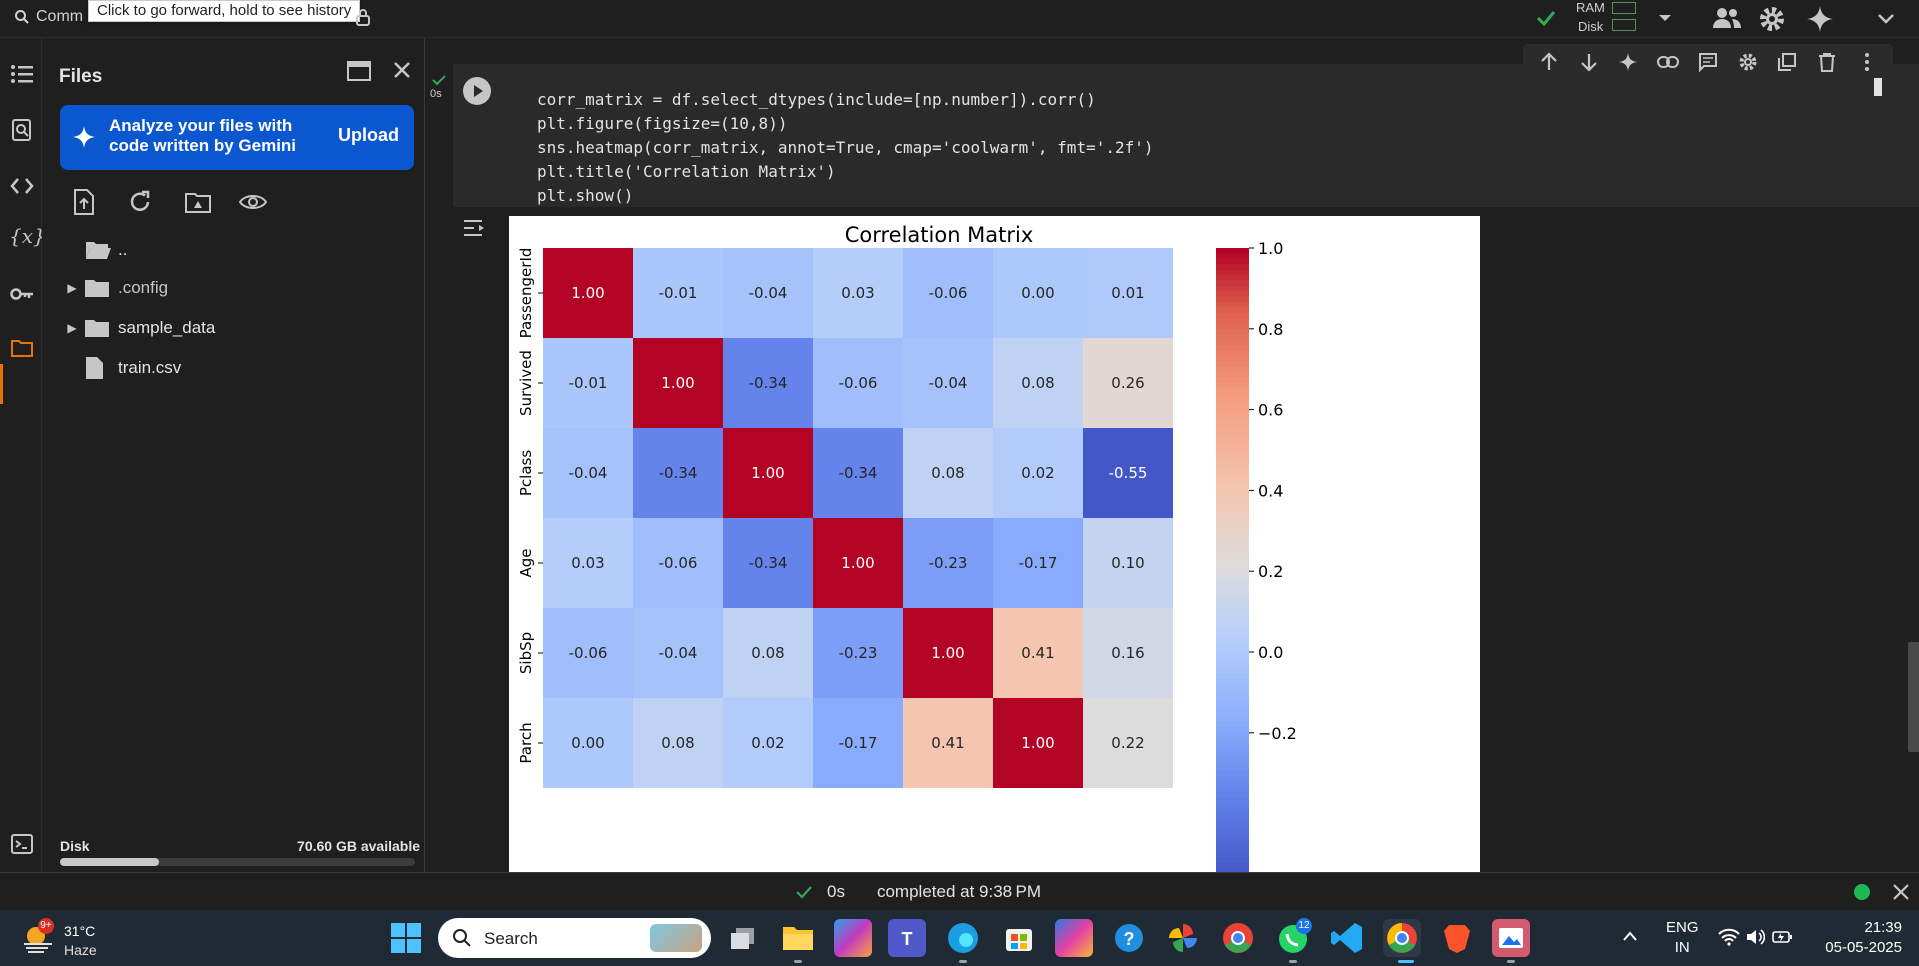  What do you see at coordinates (439, 80) in the screenshot?
I see `cell-success-check-icon` at bounding box center [439, 80].